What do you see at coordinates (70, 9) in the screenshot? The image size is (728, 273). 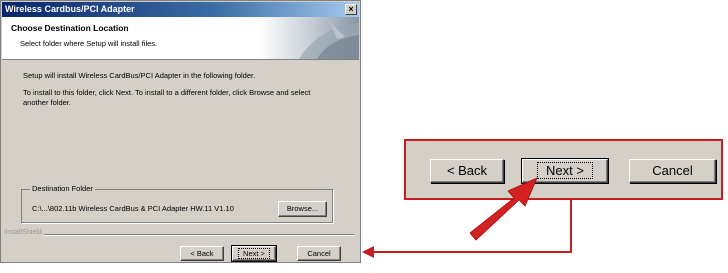 I see `window-title: Wireless Cardbus/PCI Adapter` at bounding box center [70, 9].